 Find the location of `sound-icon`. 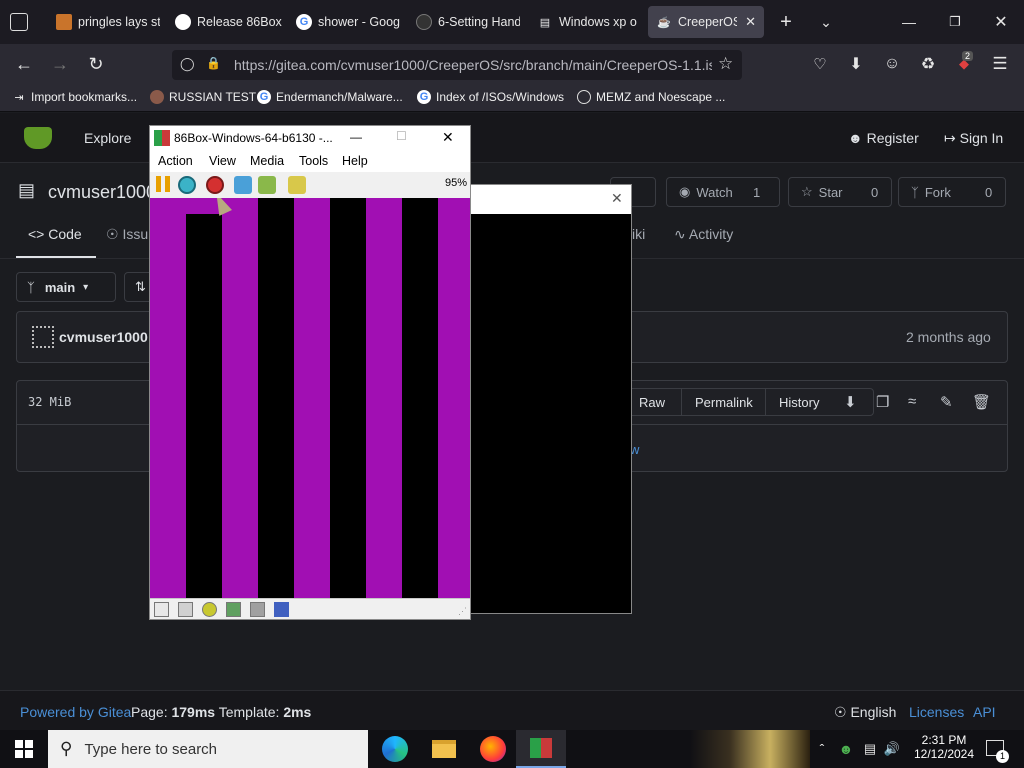

sound-icon is located at coordinates (281, 609).